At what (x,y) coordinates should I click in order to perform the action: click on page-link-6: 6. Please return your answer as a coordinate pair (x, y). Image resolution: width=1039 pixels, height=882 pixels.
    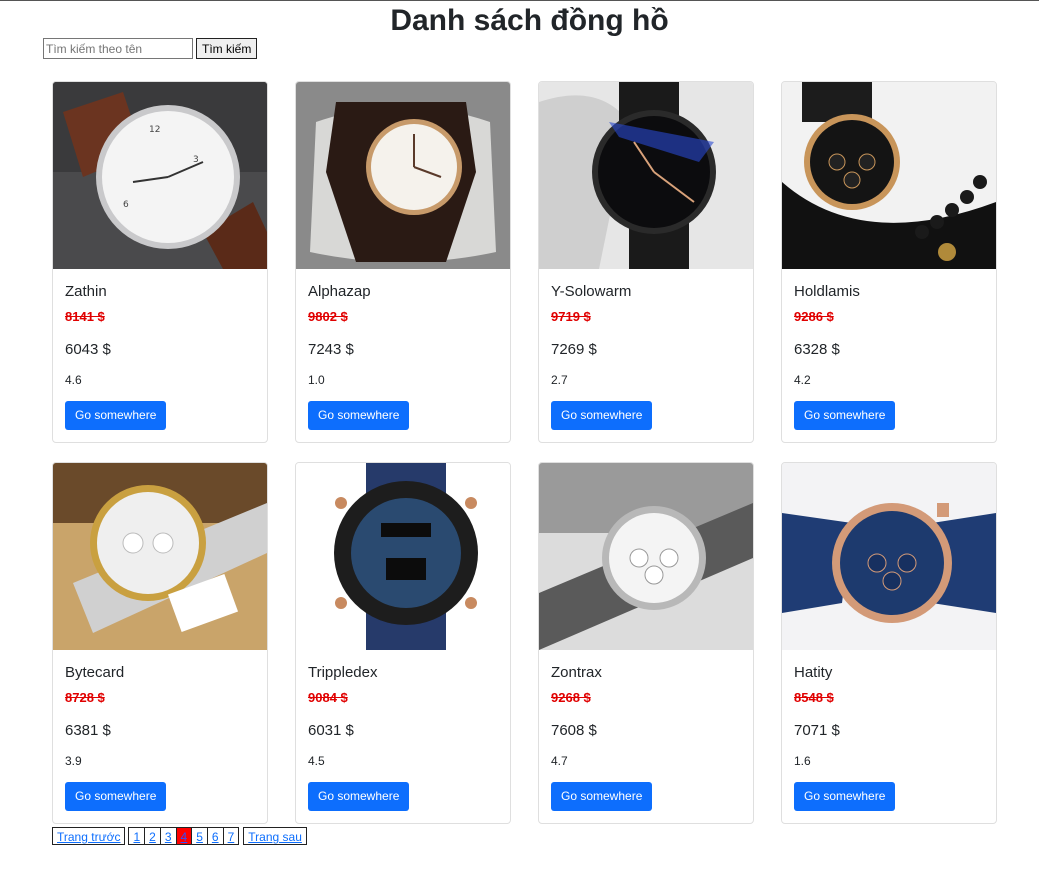
    Looking at the image, I should click on (215, 836).